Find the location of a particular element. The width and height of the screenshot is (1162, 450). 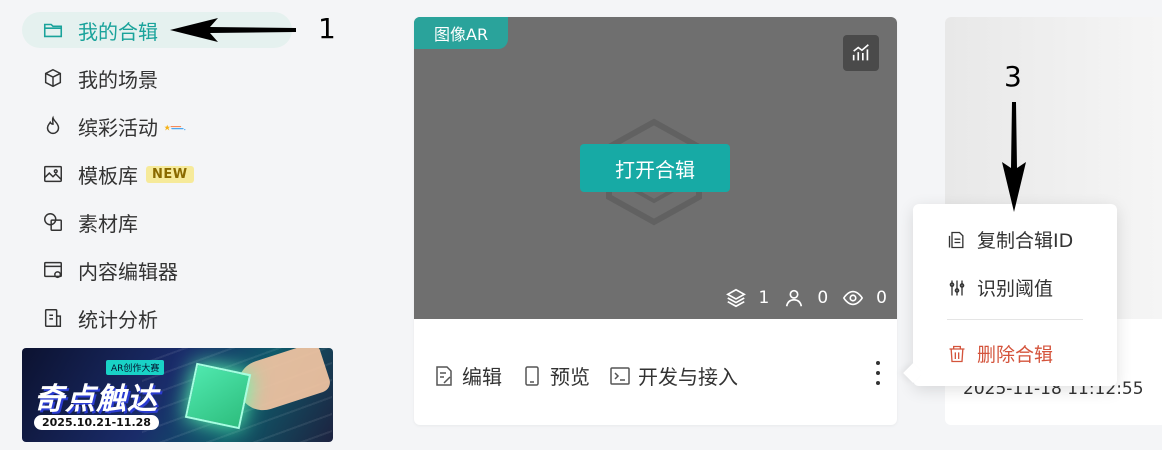

sidebar-item-label: 内容编辑器 is located at coordinates (128, 271).